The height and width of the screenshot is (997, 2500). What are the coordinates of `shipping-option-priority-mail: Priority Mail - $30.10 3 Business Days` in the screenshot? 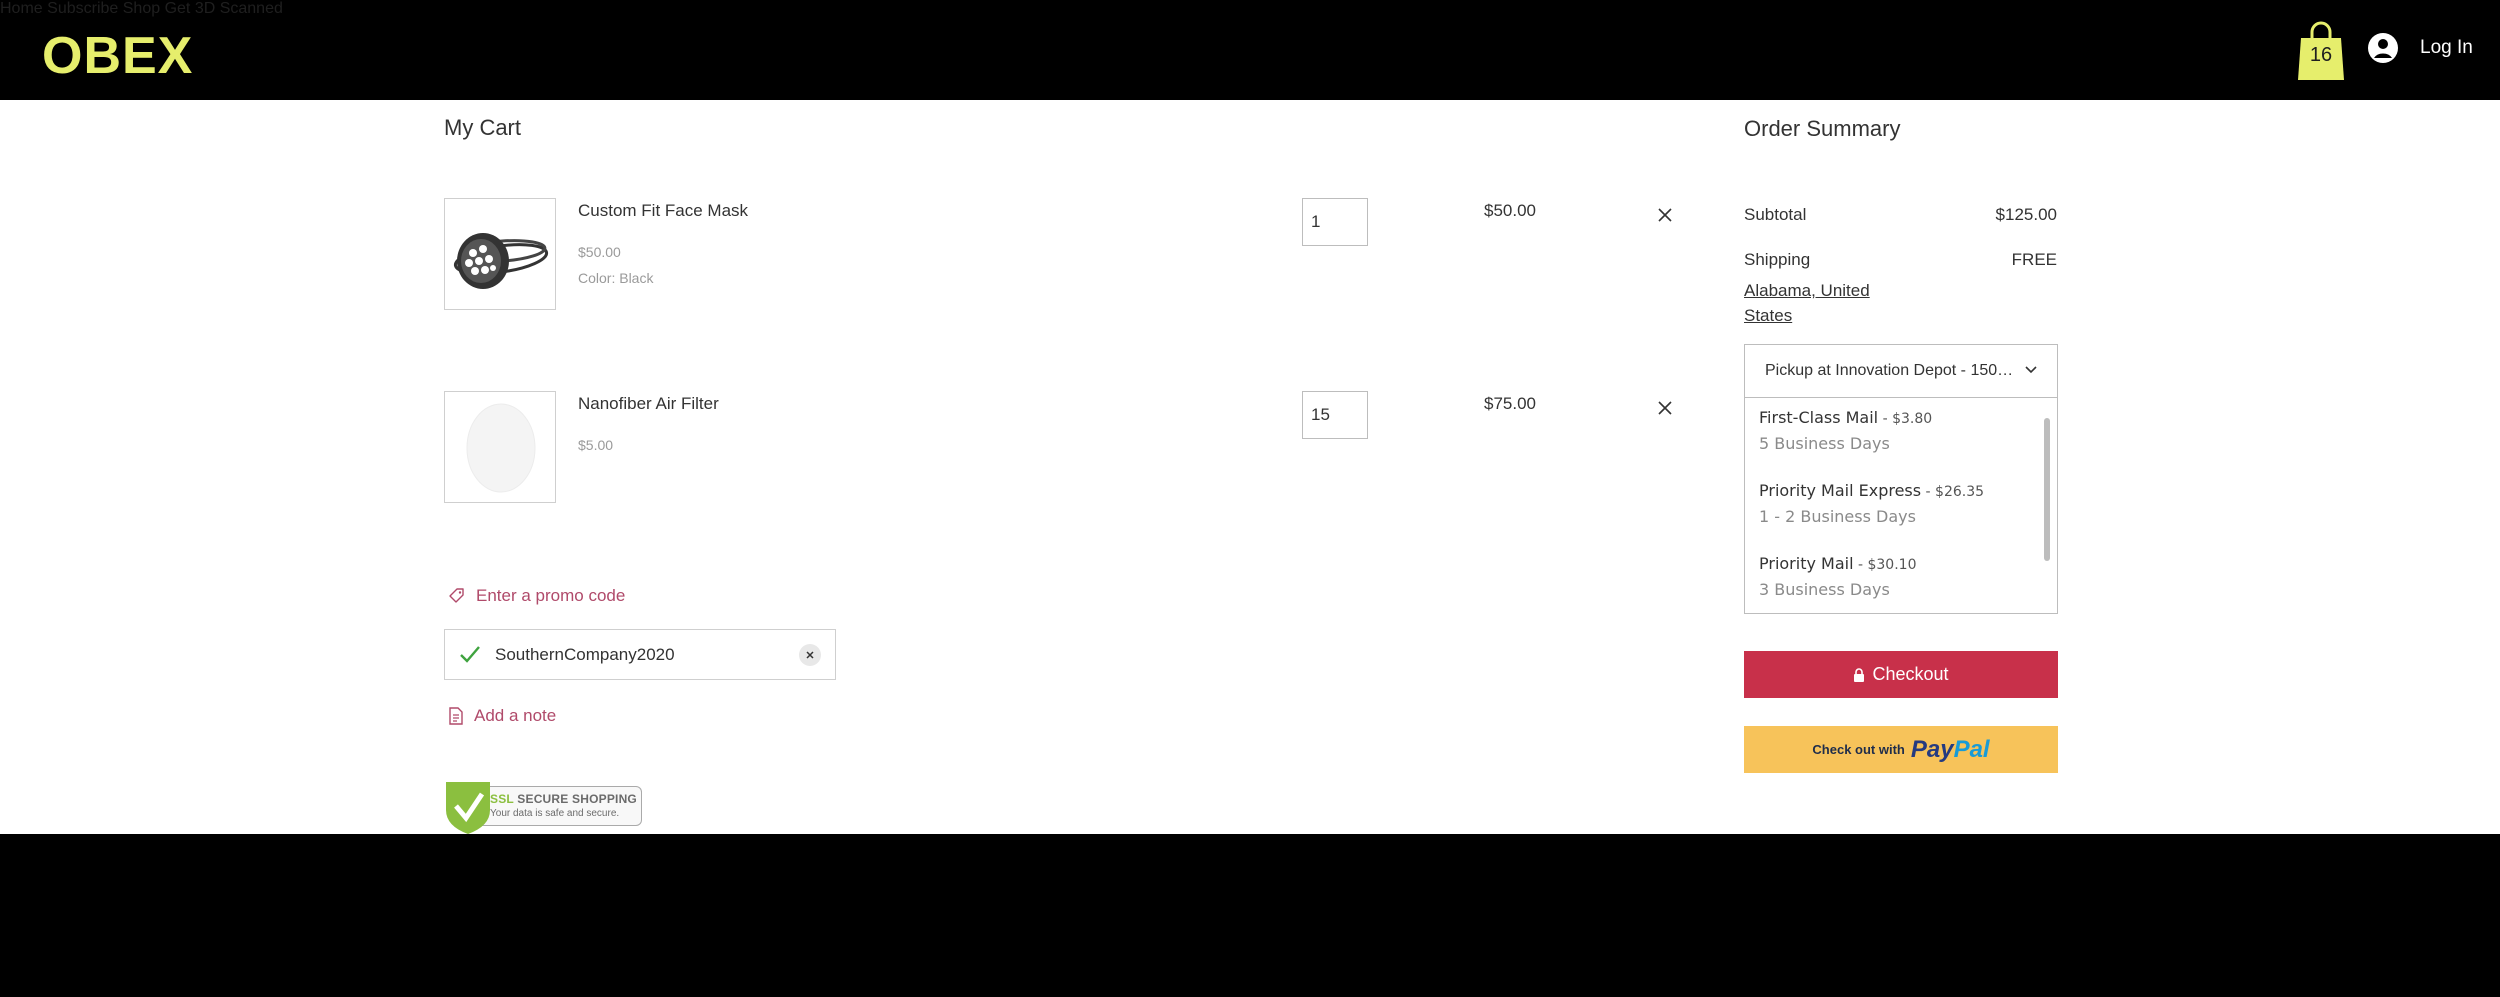 It's located at (1837, 576).